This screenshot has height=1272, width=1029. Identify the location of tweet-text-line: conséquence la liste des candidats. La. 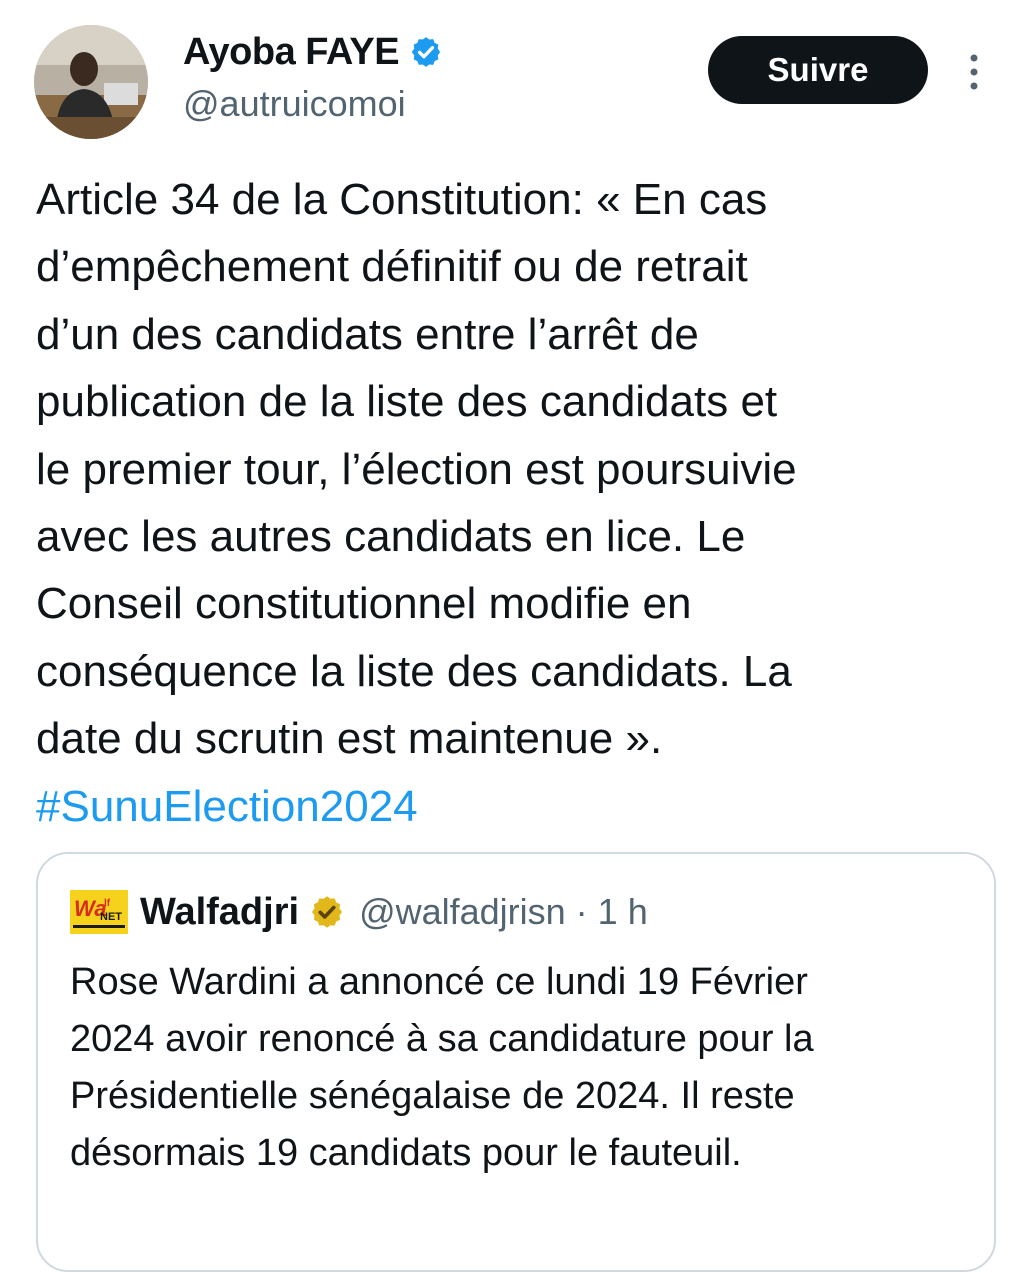
(414, 671).